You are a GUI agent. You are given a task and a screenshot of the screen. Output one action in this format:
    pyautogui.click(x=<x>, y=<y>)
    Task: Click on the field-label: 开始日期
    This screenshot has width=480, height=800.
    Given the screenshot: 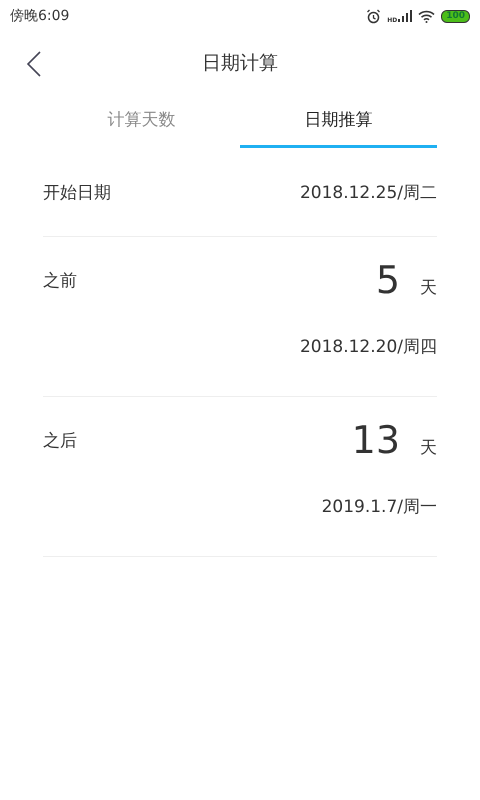 What is the action you would take?
    pyautogui.click(x=77, y=193)
    